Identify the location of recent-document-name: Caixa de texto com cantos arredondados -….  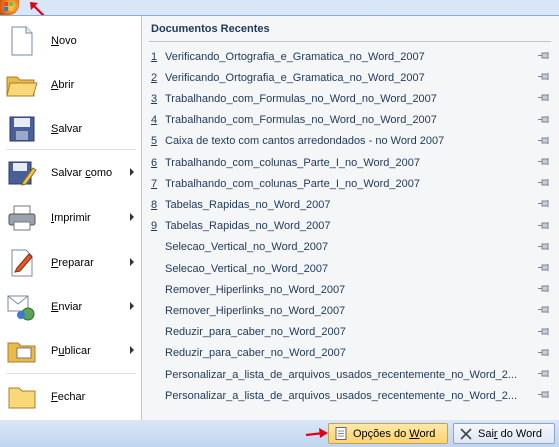
(305, 141).